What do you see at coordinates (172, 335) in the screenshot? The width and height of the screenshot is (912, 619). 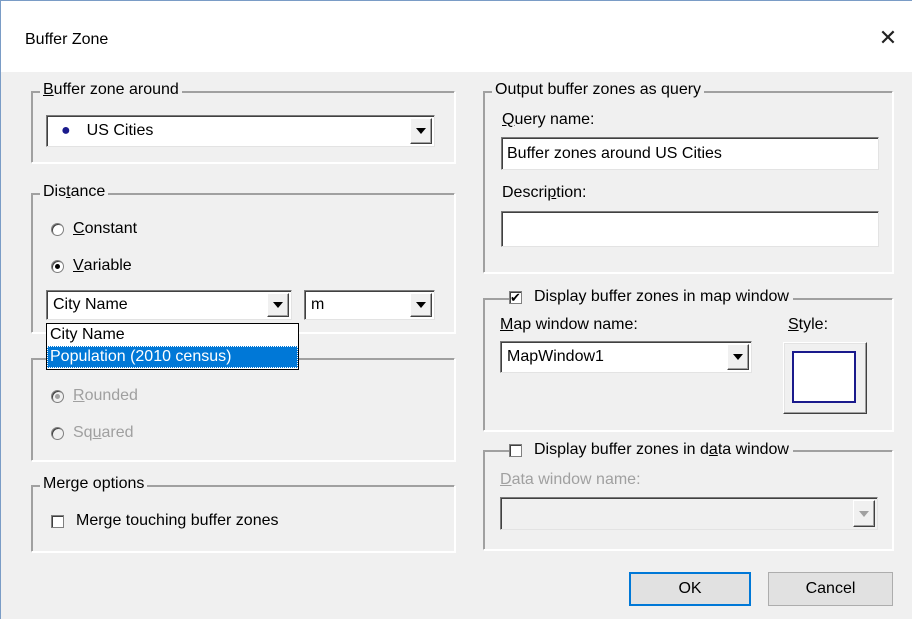 I see `dropdown-option-city-name: City Name` at bounding box center [172, 335].